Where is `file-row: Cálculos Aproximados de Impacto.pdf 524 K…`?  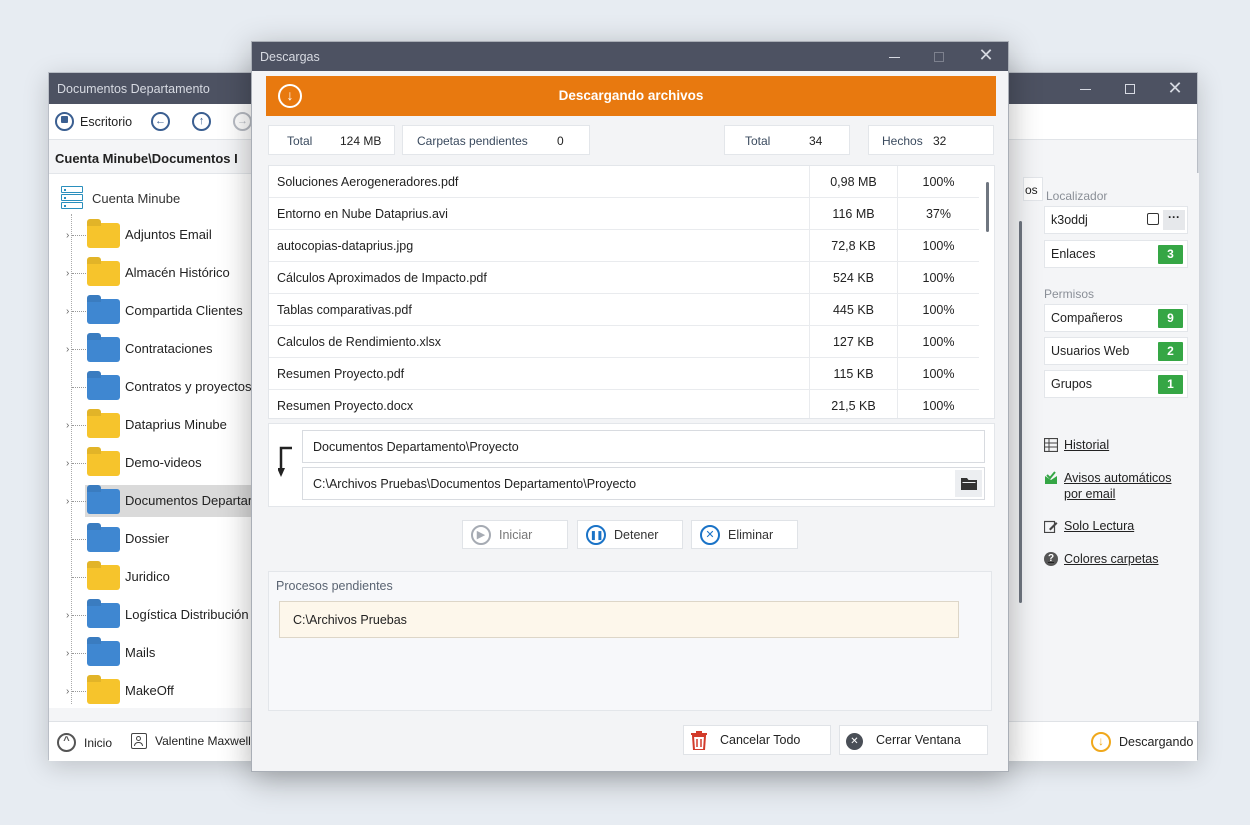
file-row: Cálculos Aproximados de Impacto.pdf 524 K… is located at coordinates (624, 278).